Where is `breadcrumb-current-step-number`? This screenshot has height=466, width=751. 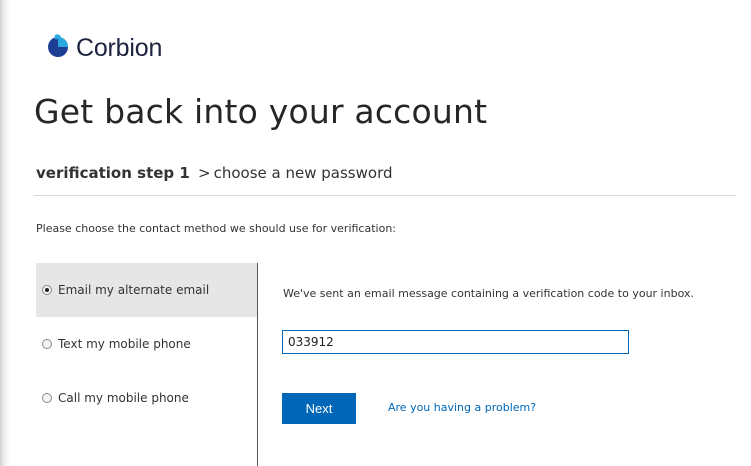 breadcrumb-current-step-number is located at coordinates (192, 173).